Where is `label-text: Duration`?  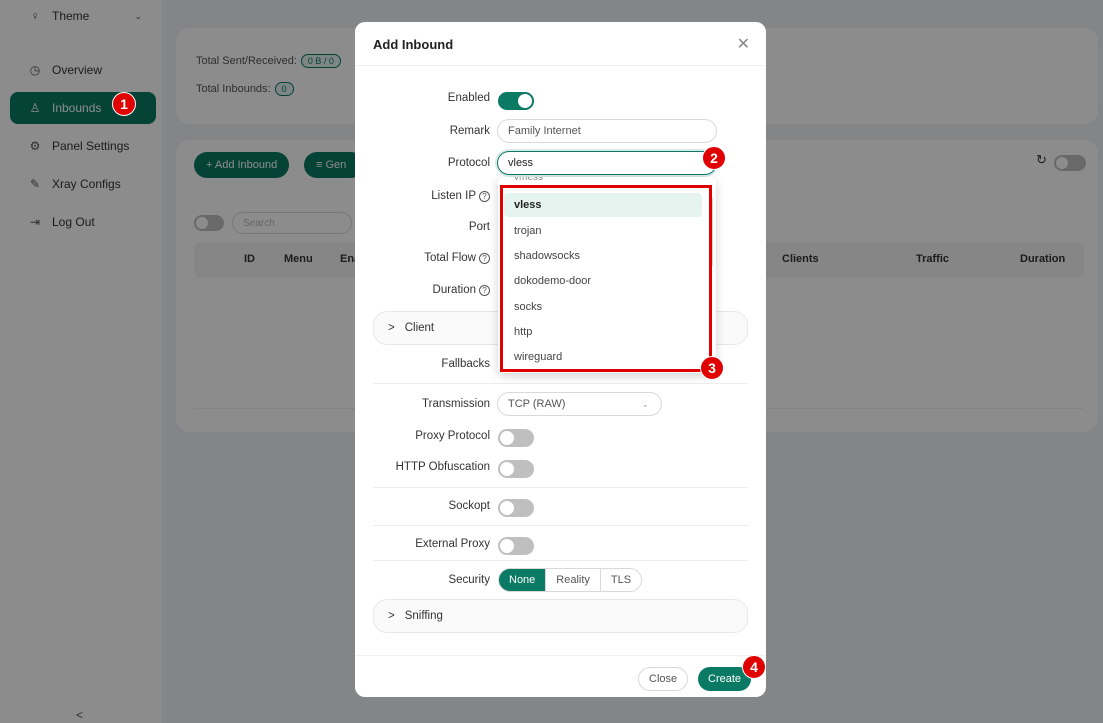
label-text: Duration is located at coordinates (454, 290).